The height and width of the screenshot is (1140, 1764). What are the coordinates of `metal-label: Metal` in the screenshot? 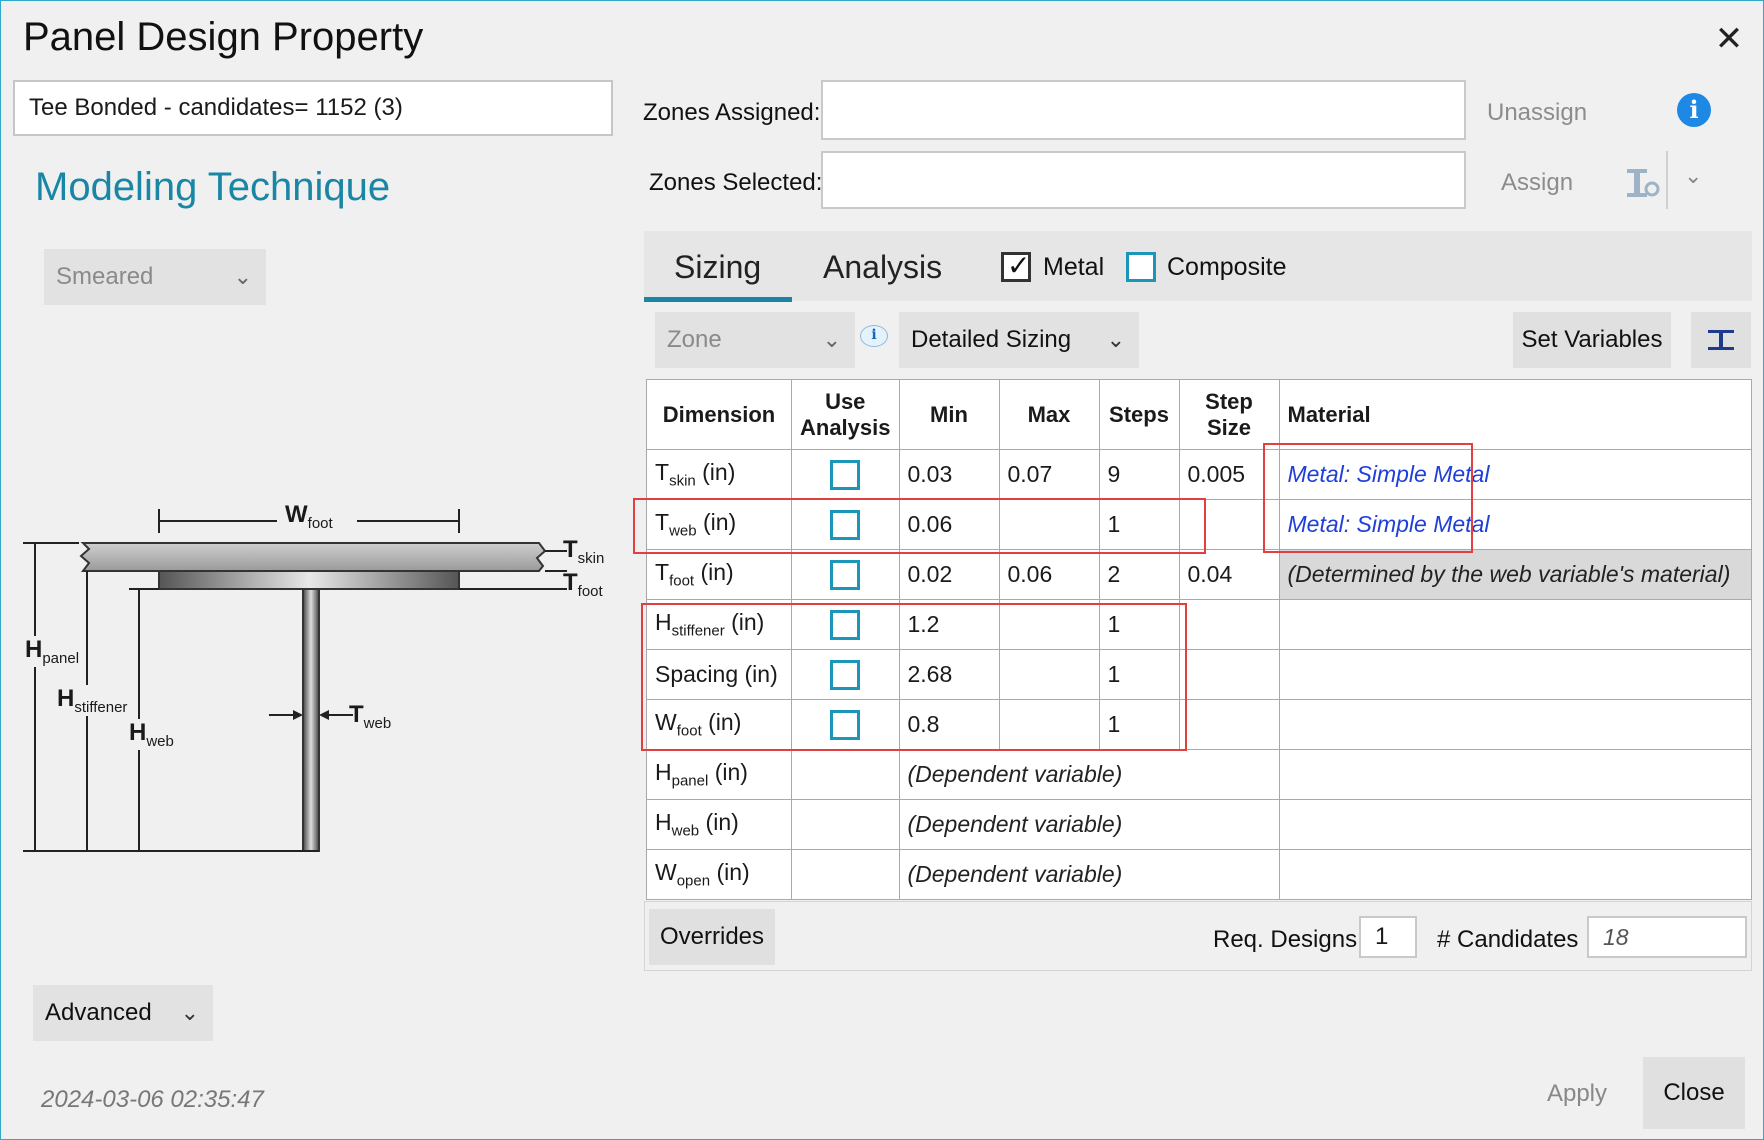 It's located at (1074, 267).